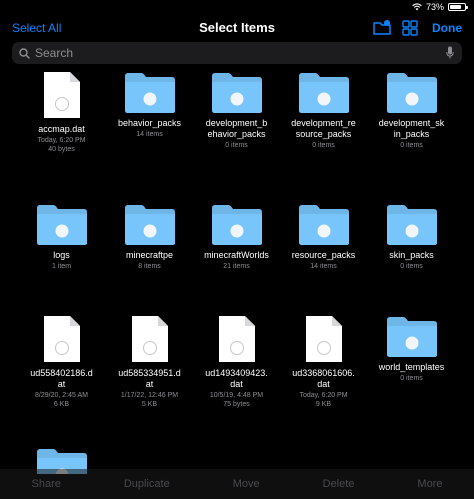  What do you see at coordinates (147, 484) in the screenshot?
I see `duplicate-button: Duplicate` at bounding box center [147, 484].